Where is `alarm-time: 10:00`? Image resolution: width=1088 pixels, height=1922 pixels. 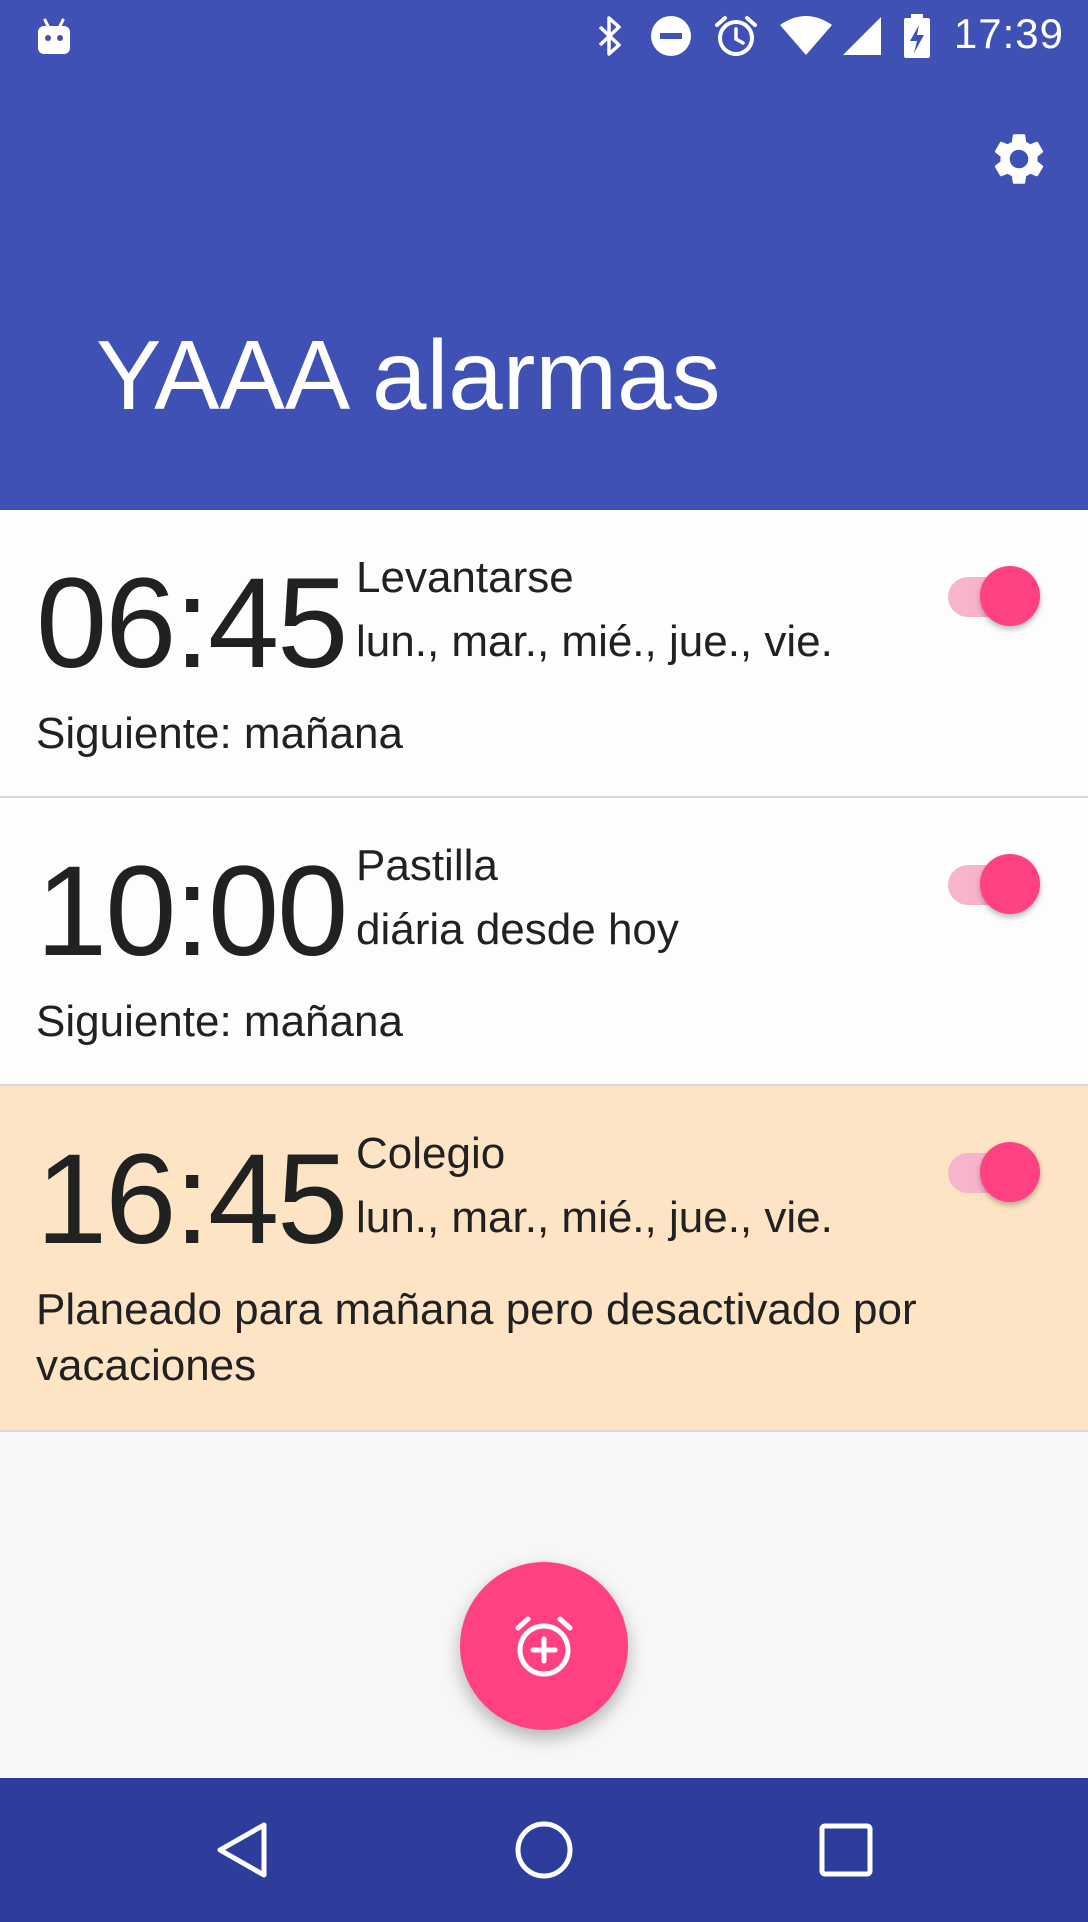 alarm-time: 10:00 is located at coordinates (192, 911).